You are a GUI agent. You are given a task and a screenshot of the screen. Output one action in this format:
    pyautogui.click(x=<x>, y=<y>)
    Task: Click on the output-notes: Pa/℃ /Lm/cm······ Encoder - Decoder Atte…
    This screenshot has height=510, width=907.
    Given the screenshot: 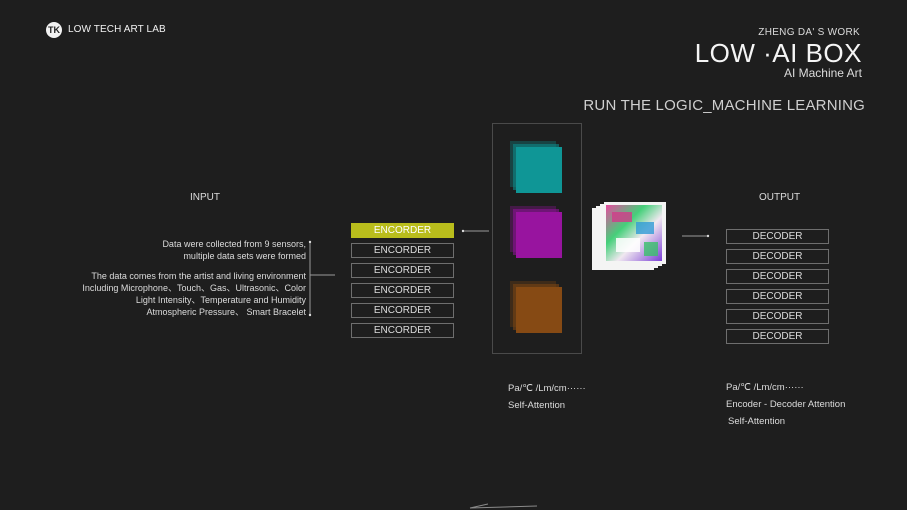 What is the action you would take?
    pyautogui.click(x=785, y=404)
    